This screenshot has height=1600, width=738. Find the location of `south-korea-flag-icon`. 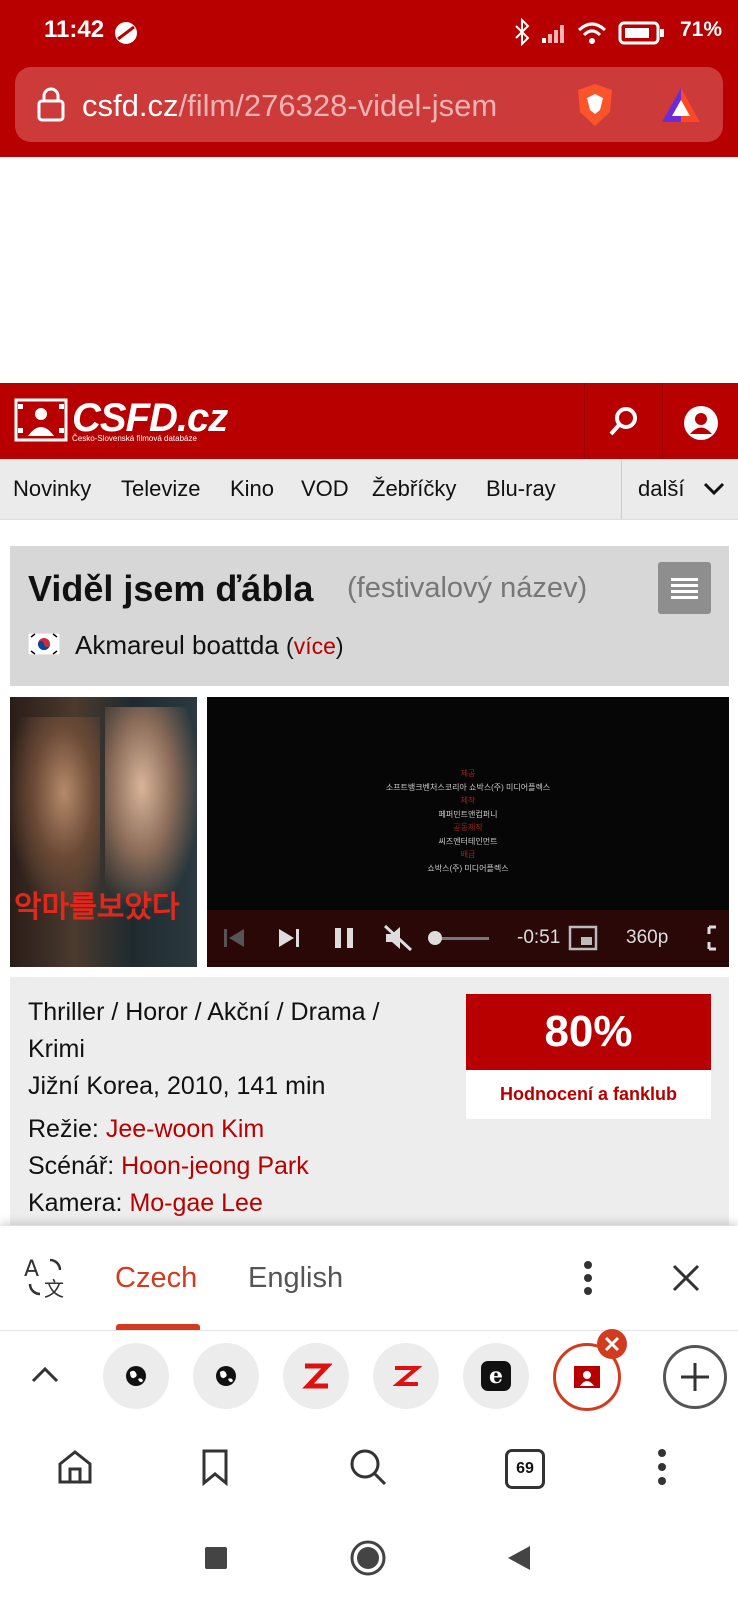

south-korea-flag-icon is located at coordinates (44, 644).